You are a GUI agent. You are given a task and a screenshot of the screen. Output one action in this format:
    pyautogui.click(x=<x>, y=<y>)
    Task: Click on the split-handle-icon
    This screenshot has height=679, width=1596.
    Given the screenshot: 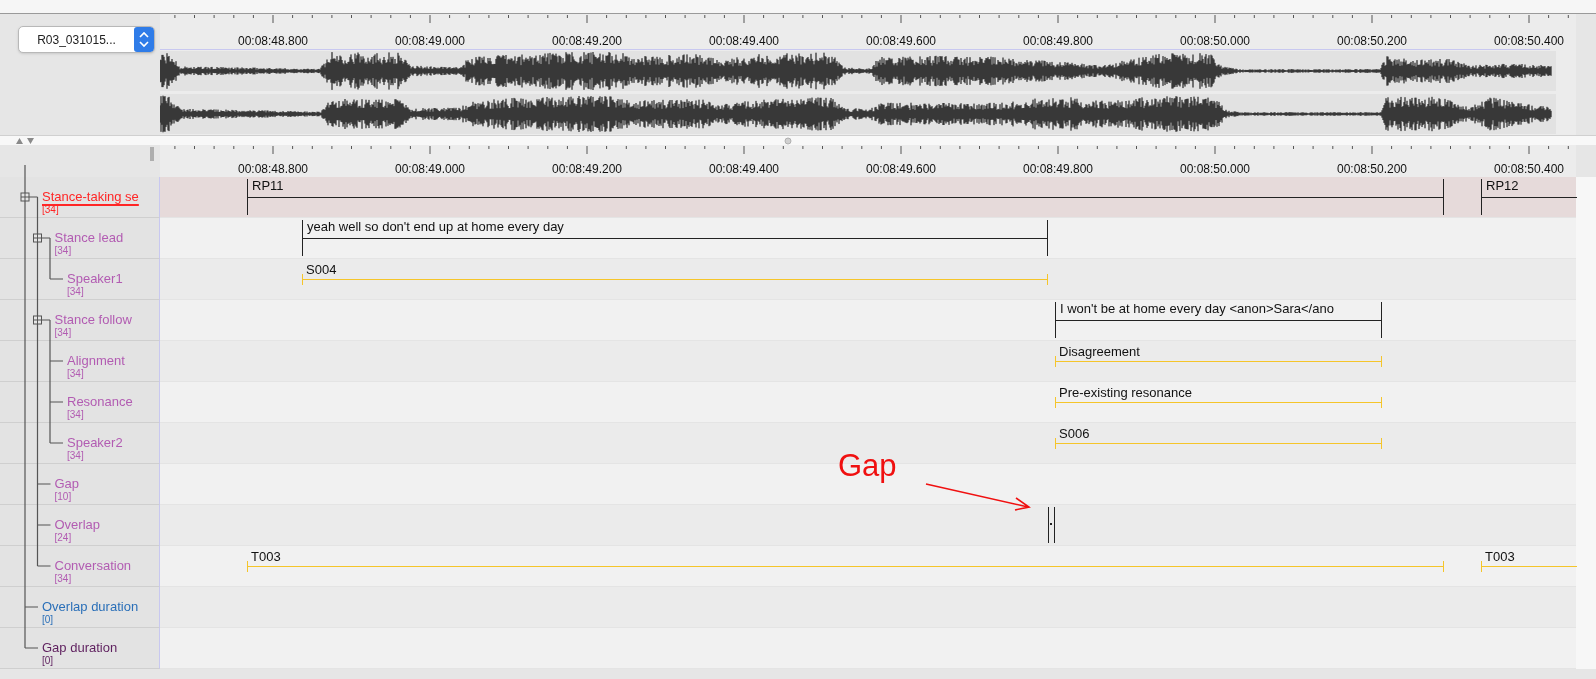 What is the action you would take?
    pyautogui.click(x=788, y=141)
    